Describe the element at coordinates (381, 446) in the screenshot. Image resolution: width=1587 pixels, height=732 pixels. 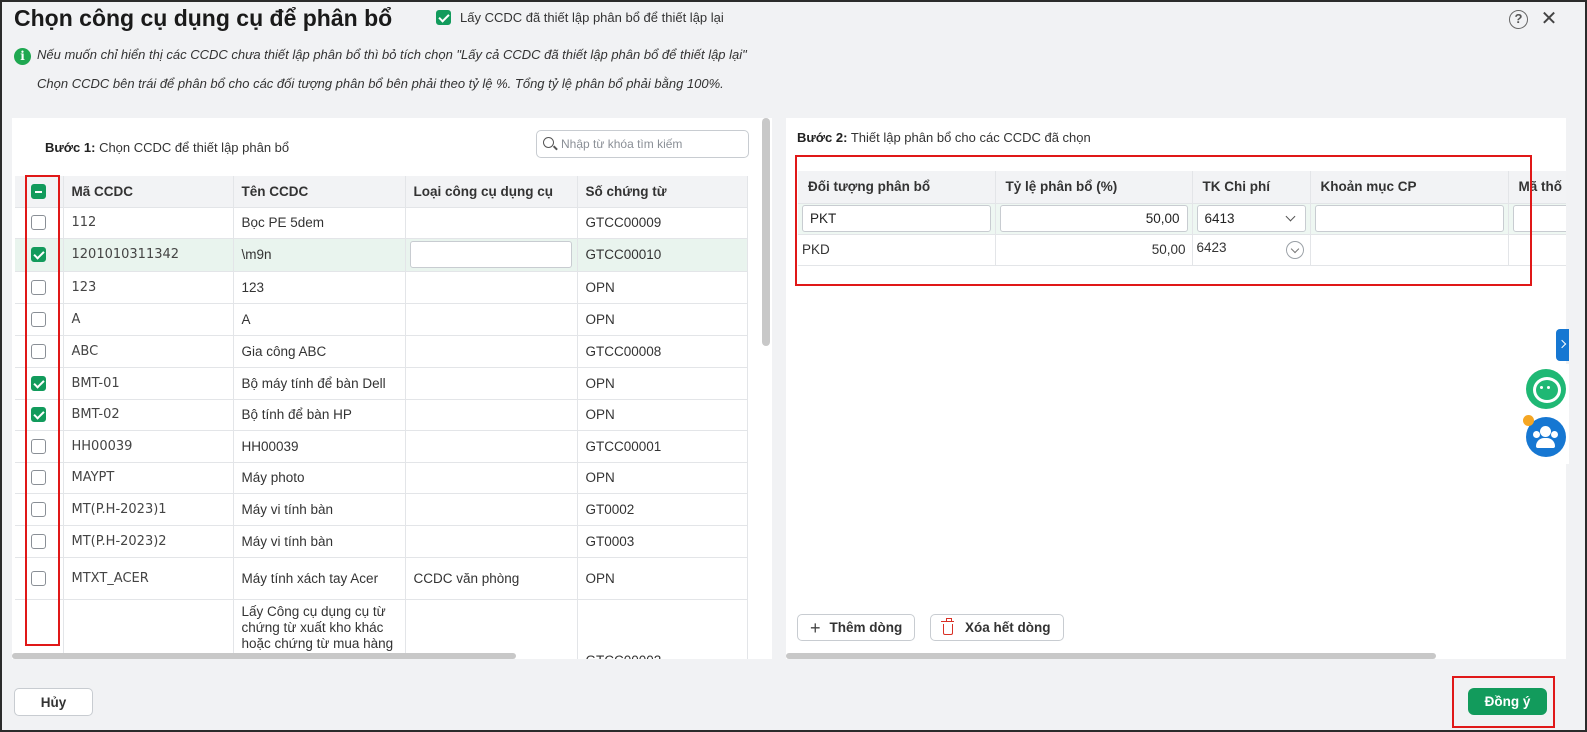
I see `table-row: HH00039 HH00039 GTCC00001` at that location.